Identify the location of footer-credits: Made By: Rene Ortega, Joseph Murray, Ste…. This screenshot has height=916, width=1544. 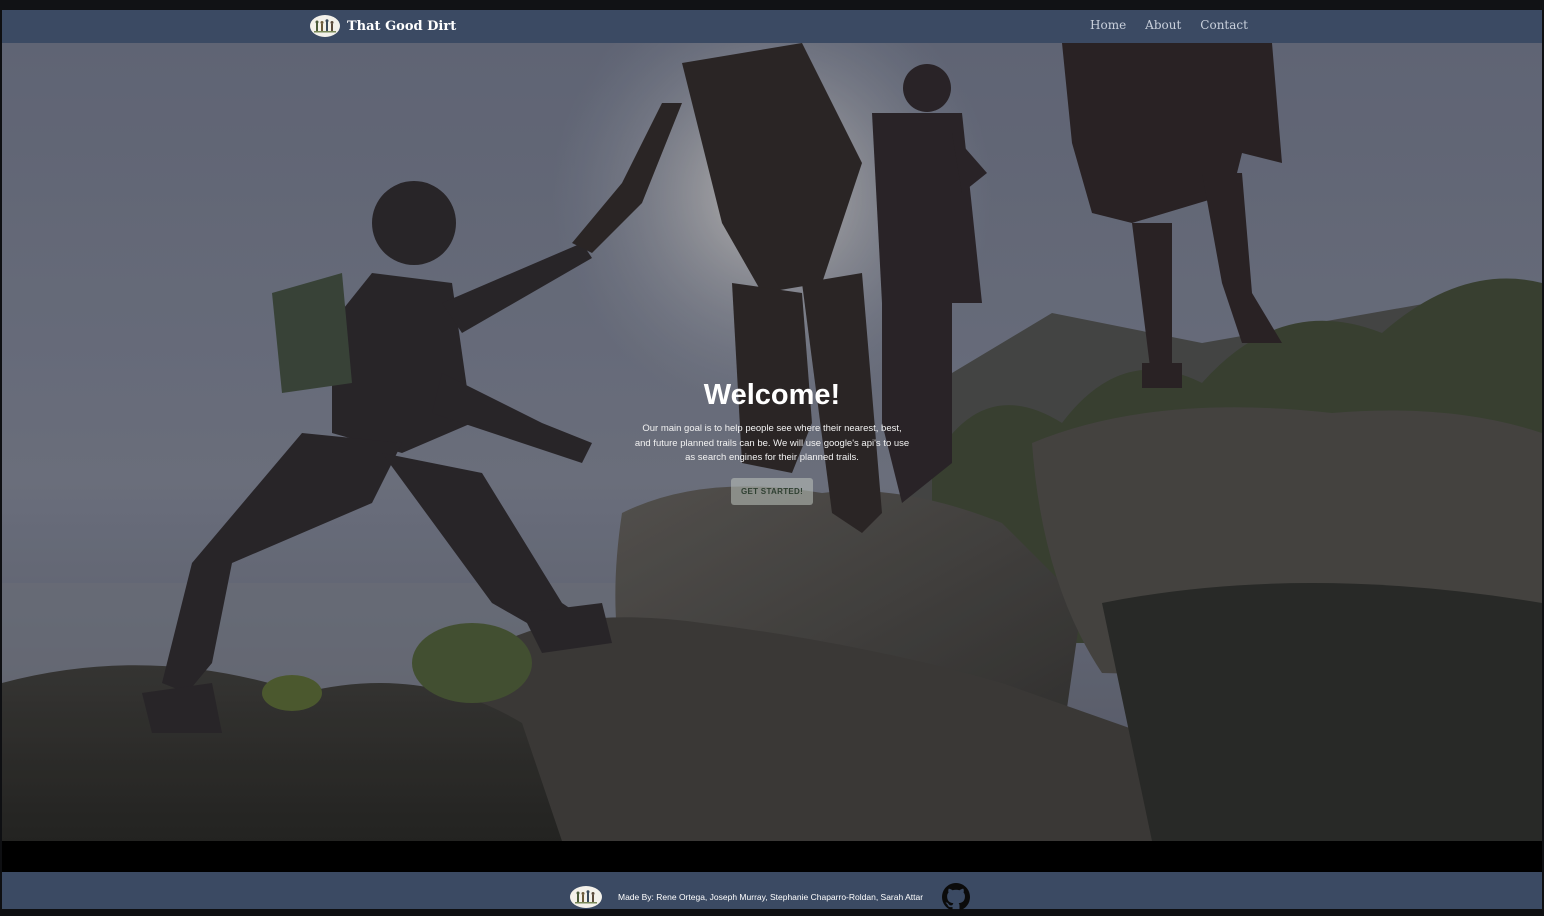
(771, 897).